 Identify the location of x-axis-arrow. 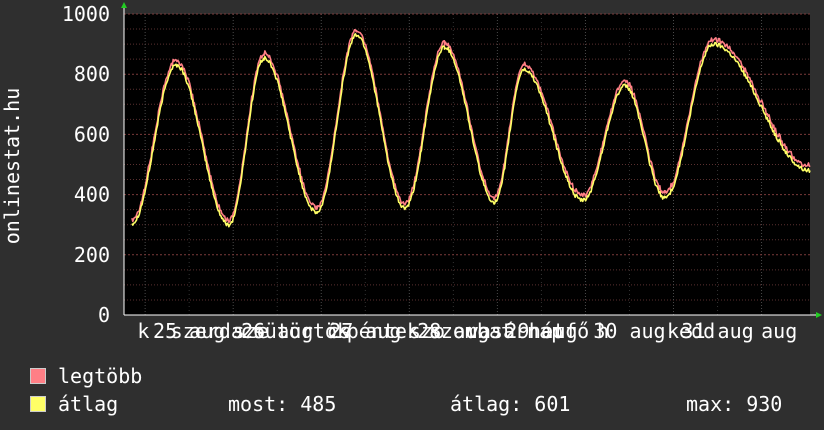
(819, 315).